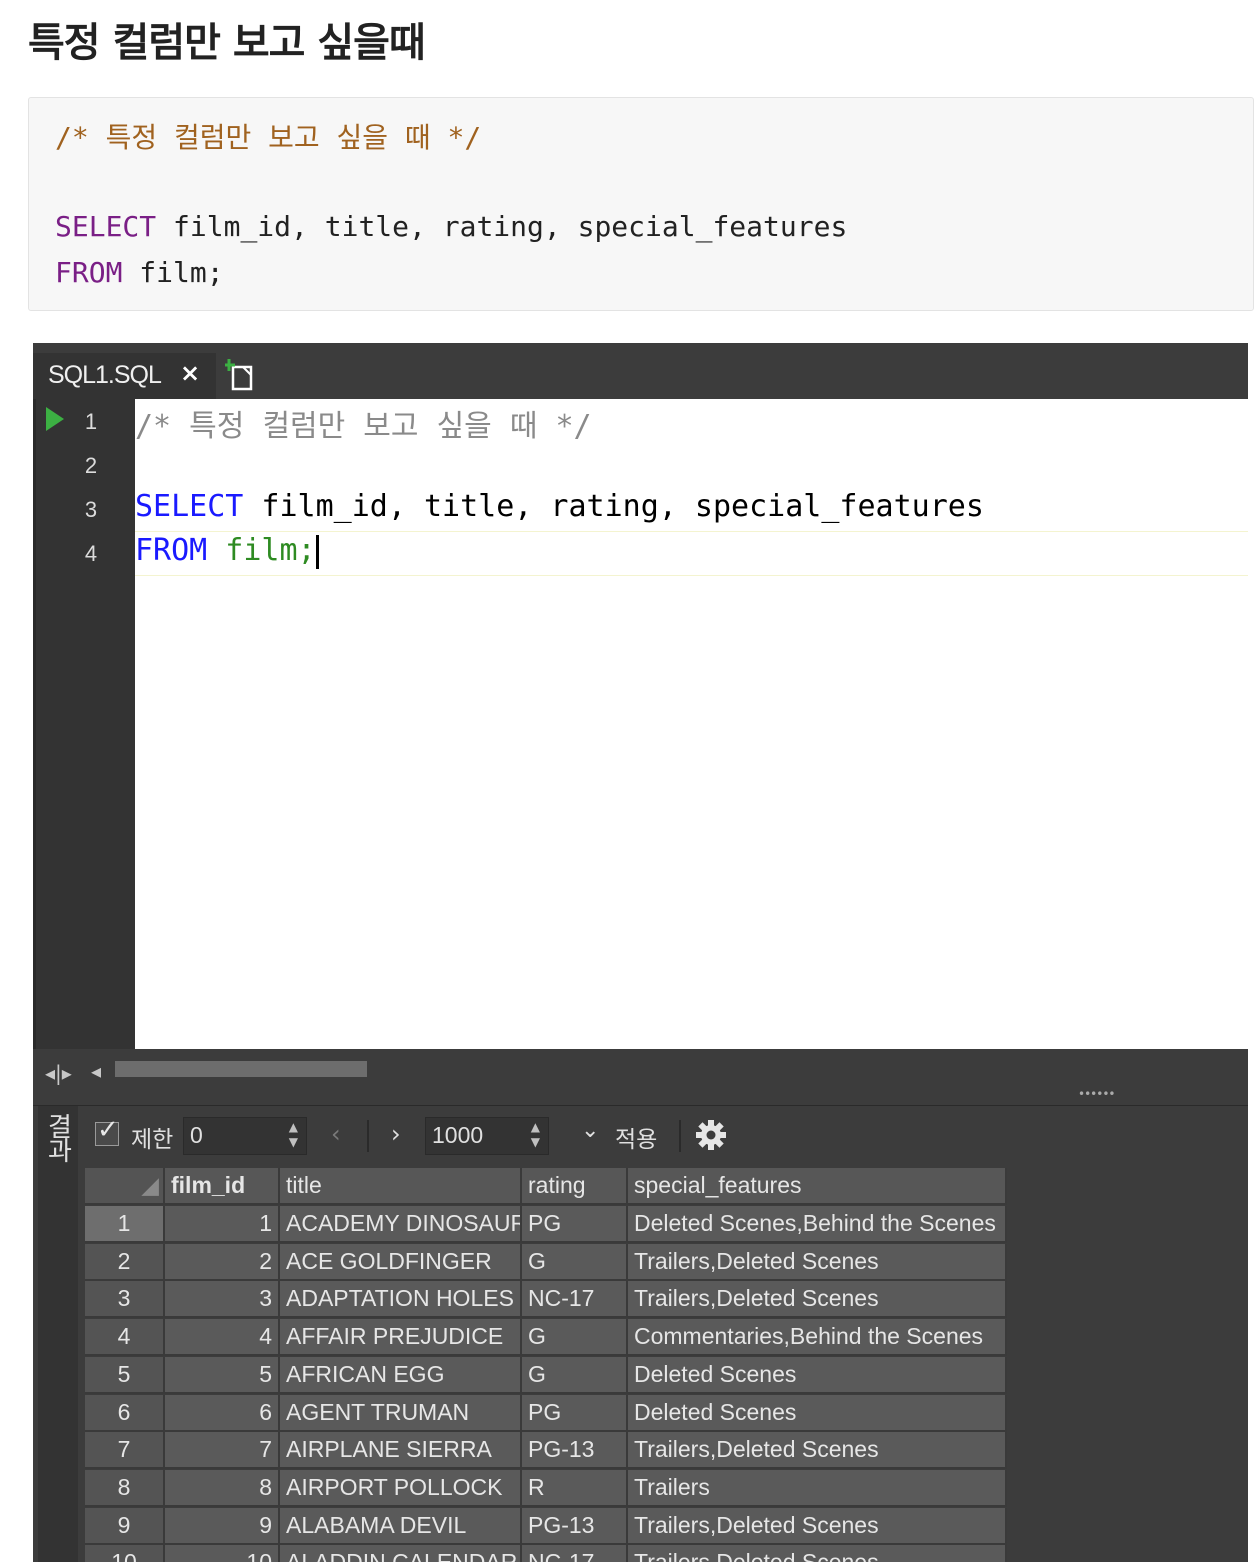 Image resolution: width=1256 pixels, height=1562 pixels. I want to click on cell-special-features: Commentaries,Behind the Scenes, so click(817, 1338).